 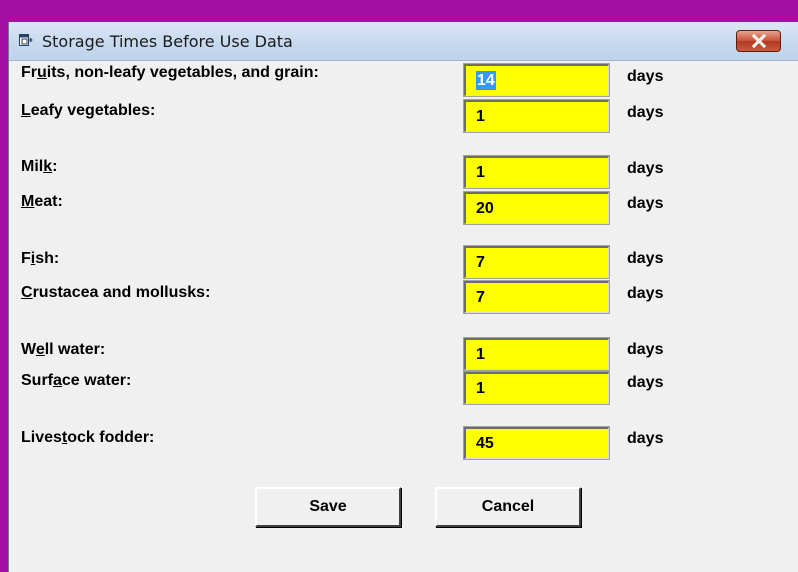 I want to click on background-frame-left, so click(x=4, y=286).